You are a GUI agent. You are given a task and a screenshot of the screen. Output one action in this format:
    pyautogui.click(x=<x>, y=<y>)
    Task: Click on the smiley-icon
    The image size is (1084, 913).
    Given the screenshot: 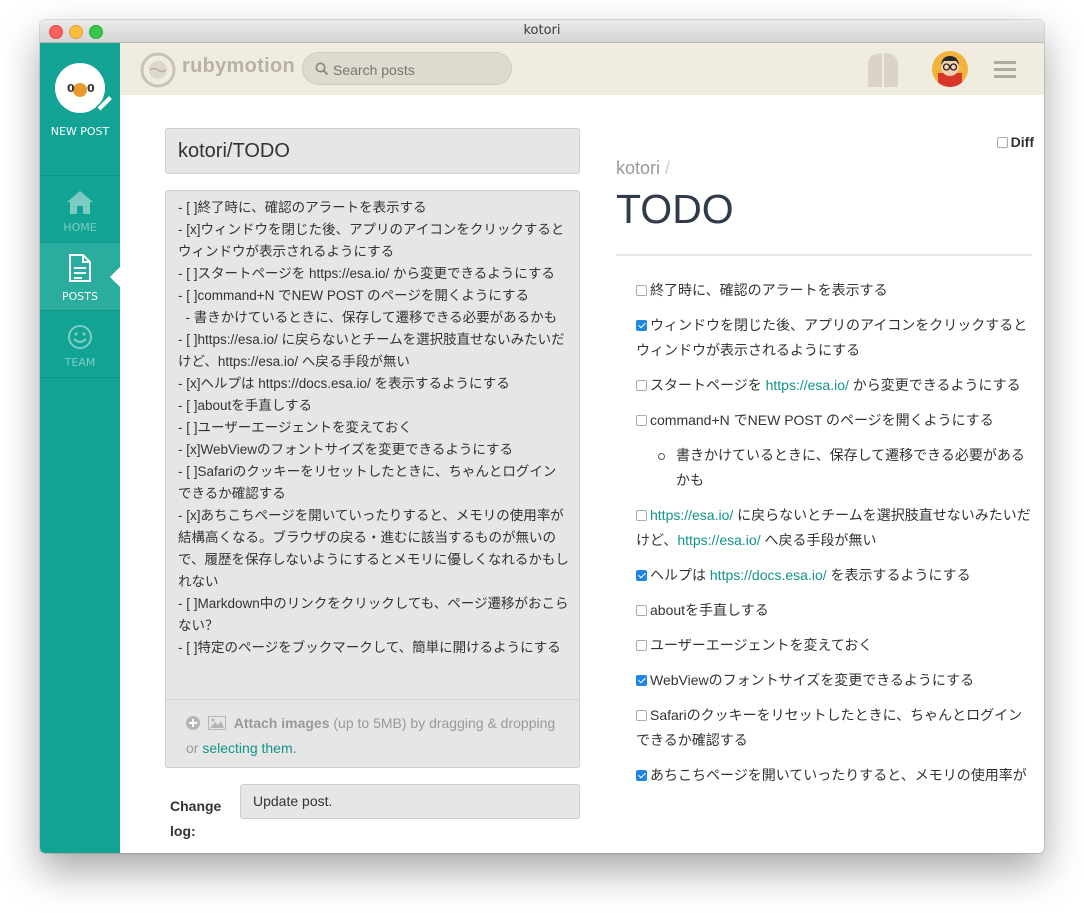 What is the action you would take?
    pyautogui.click(x=80, y=337)
    